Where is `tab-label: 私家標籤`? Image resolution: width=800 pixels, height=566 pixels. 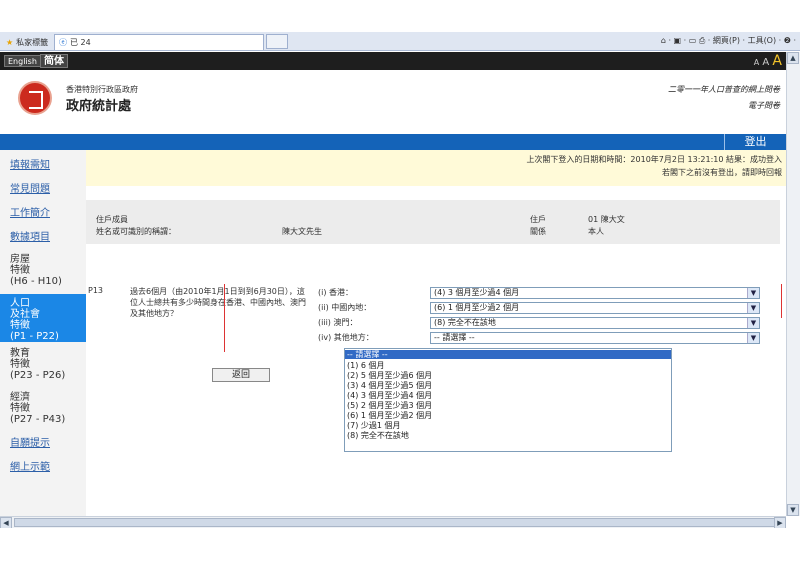 tab-label: 私家標籤 is located at coordinates (32, 42).